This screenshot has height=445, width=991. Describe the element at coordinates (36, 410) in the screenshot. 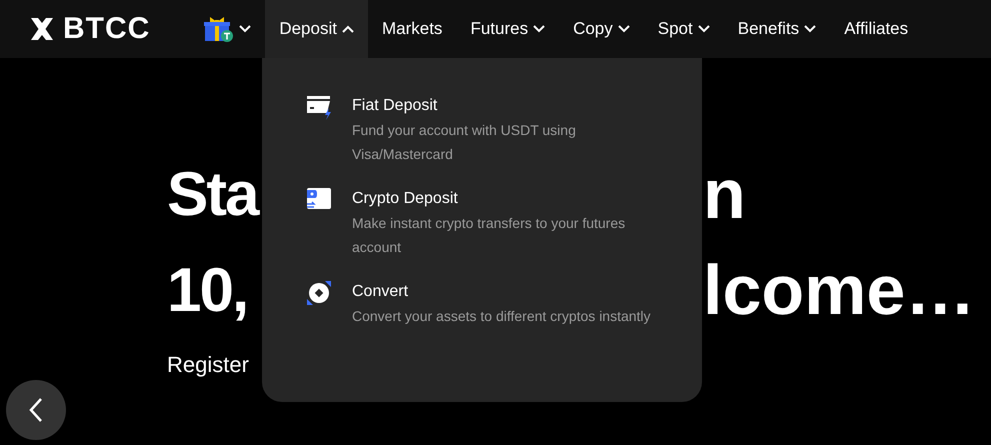

I see `chevron-left-icon` at that location.